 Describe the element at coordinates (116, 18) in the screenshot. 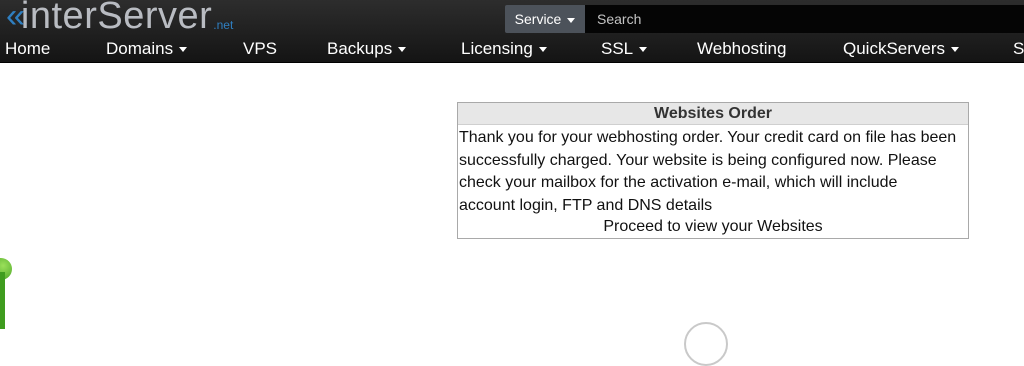

I see `logo-text: interServer` at that location.